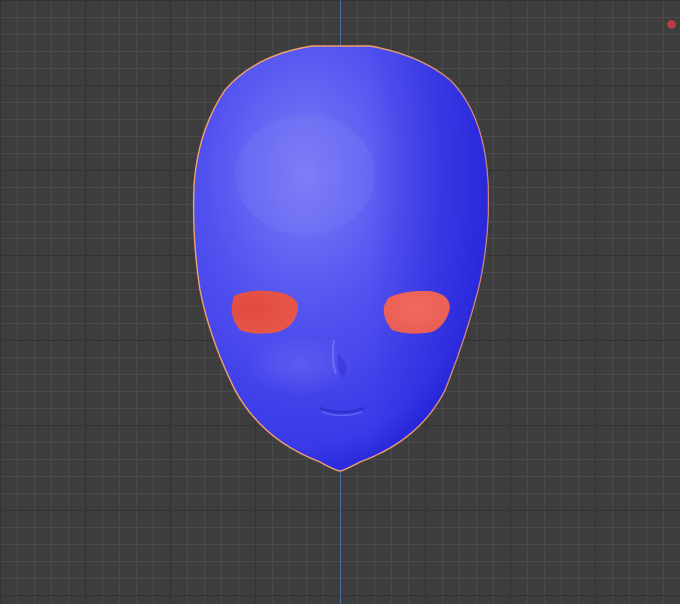 This screenshot has width=680, height=604. I want to click on record-dot-icon, so click(671, 24).